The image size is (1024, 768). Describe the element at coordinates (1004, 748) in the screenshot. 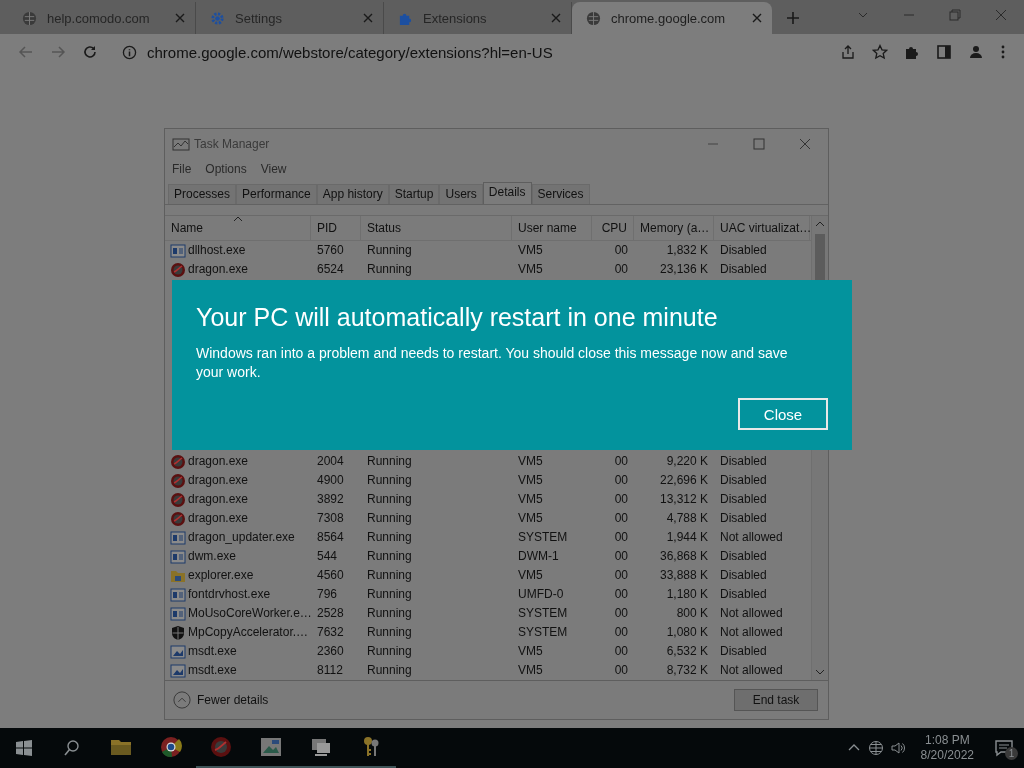

I see `notification-icon` at that location.